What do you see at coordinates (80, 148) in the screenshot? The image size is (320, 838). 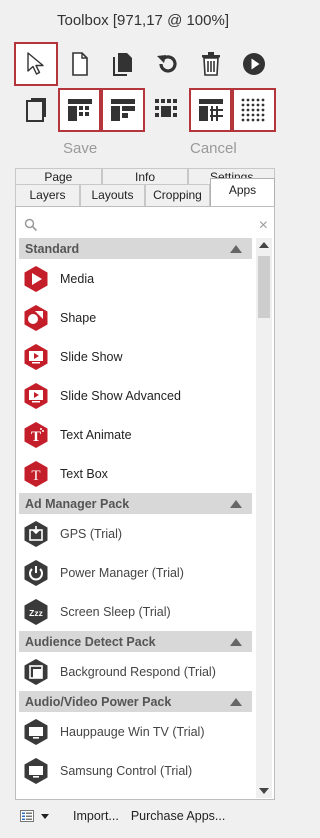 I see `save-button: Save` at bounding box center [80, 148].